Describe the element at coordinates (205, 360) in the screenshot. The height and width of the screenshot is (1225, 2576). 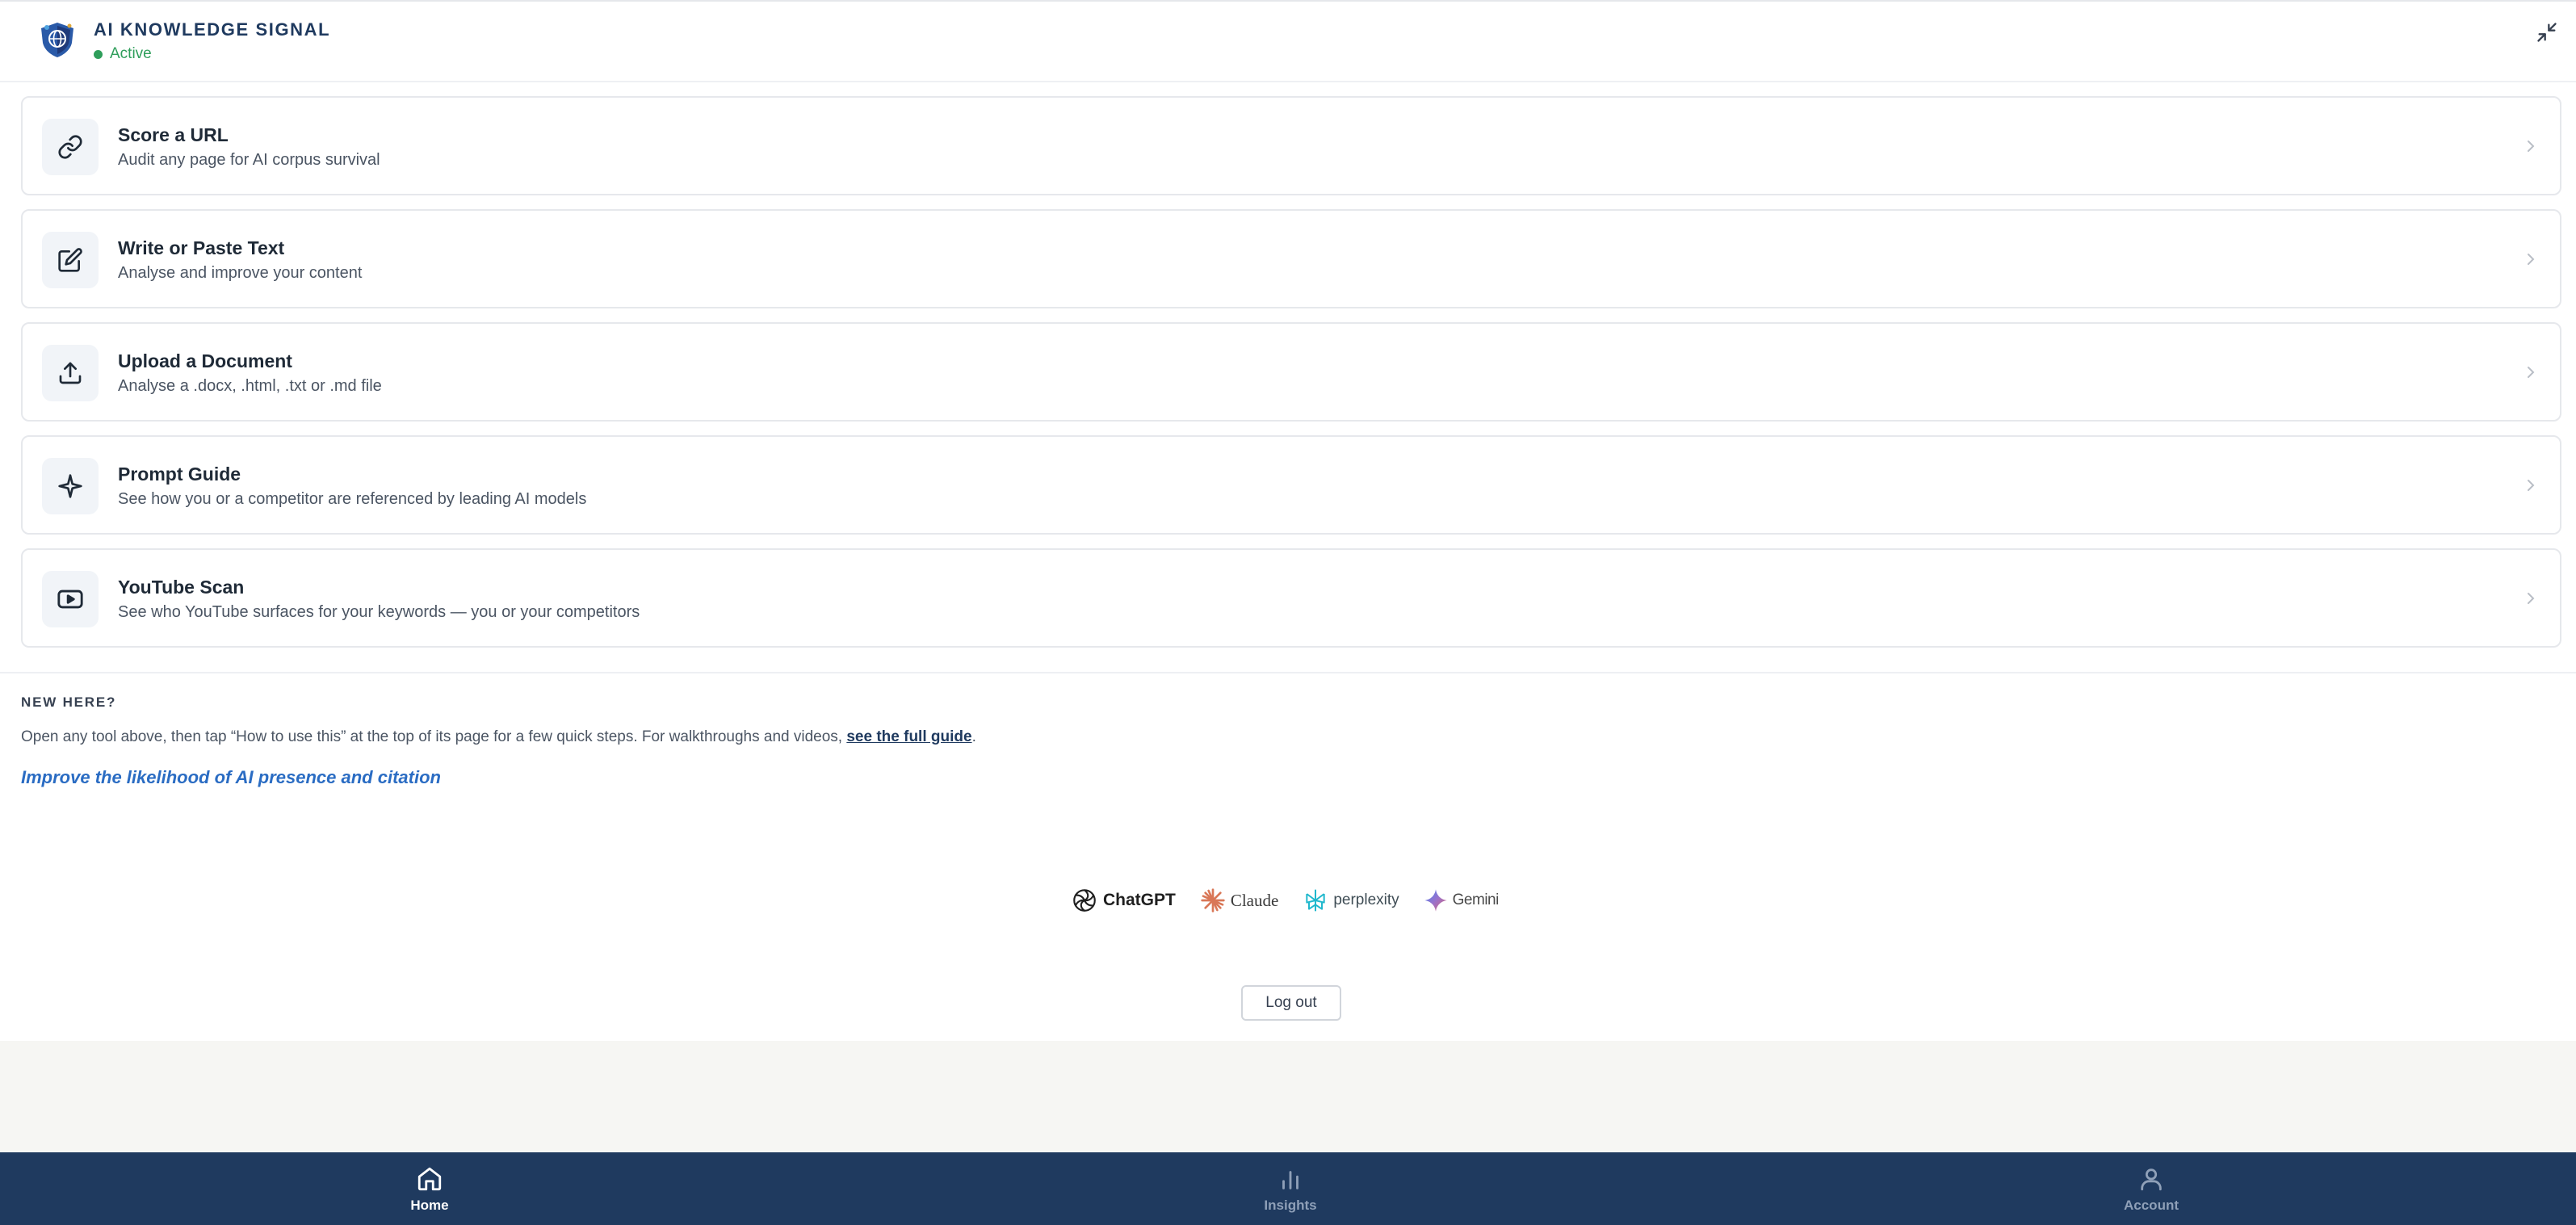
I see `card-title: Upload a Document` at that location.